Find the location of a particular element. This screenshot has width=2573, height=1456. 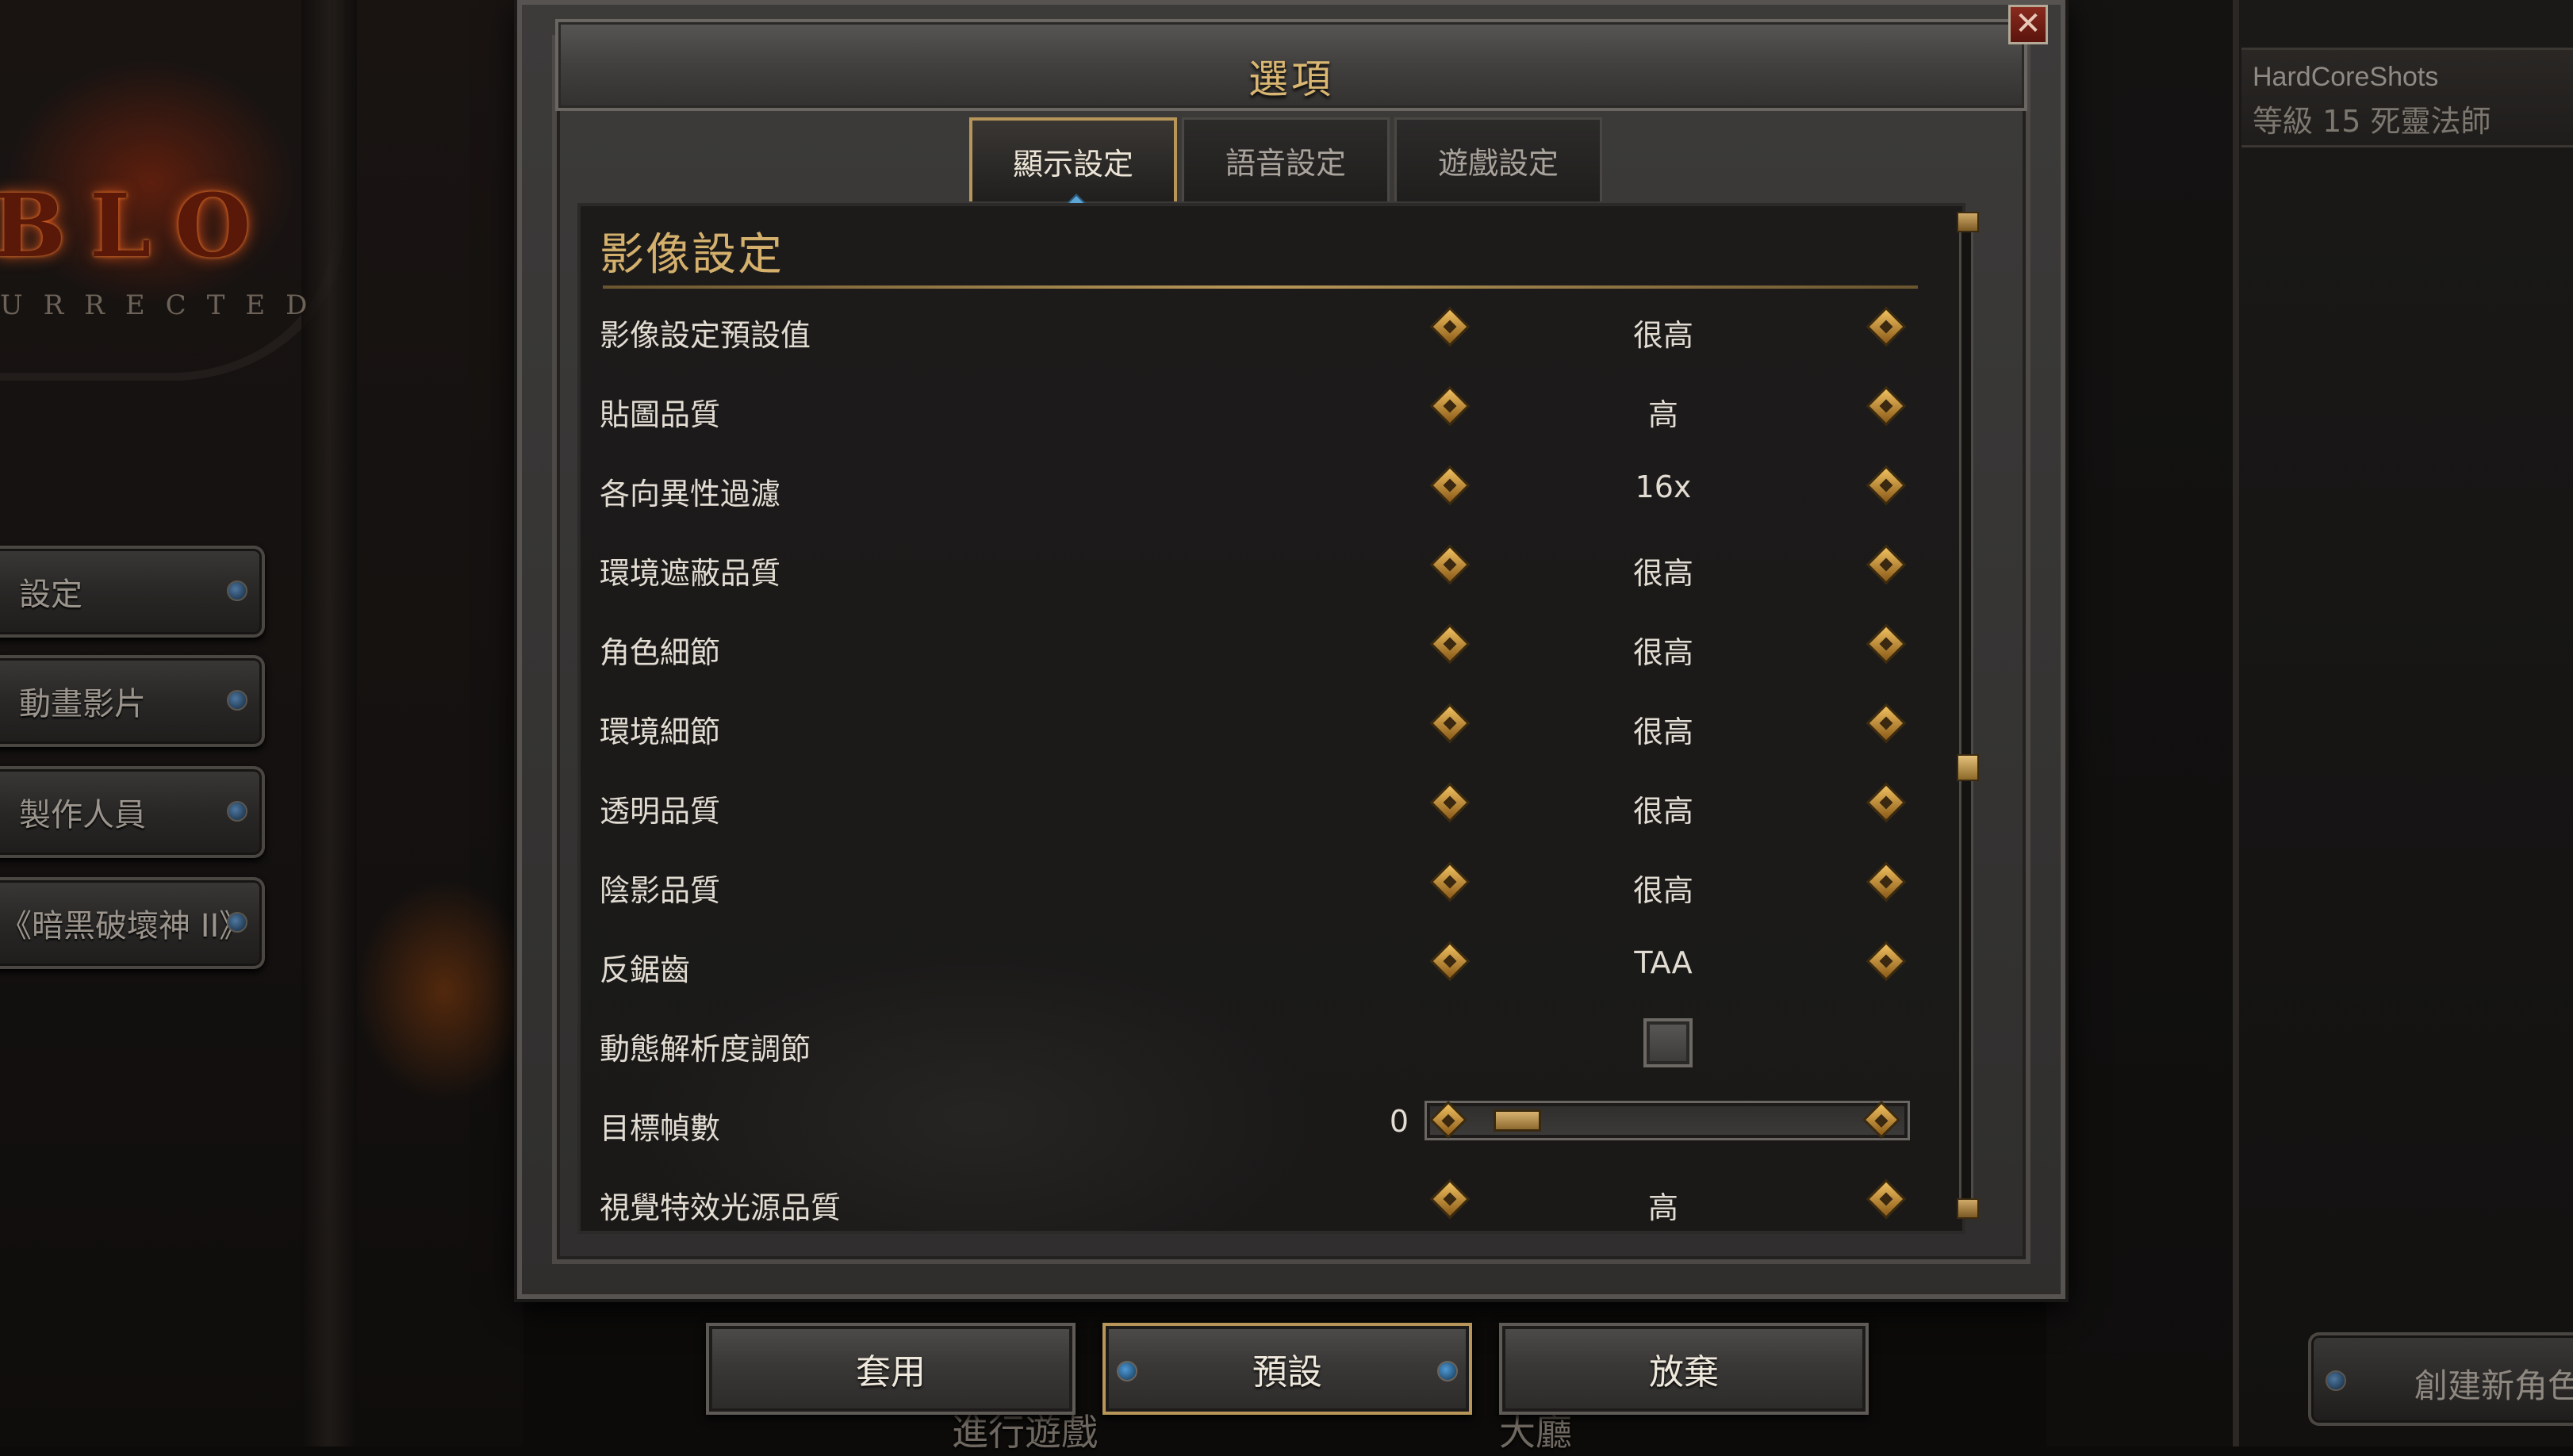

setting-label: 影像設定預設值 is located at coordinates (706, 335).